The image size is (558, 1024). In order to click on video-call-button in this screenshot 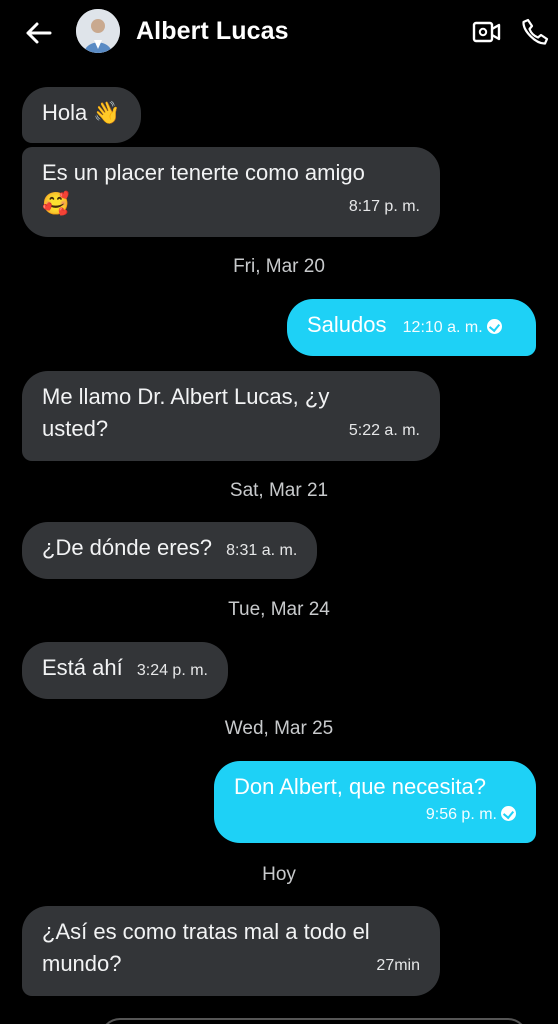, I will do `click(487, 32)`.